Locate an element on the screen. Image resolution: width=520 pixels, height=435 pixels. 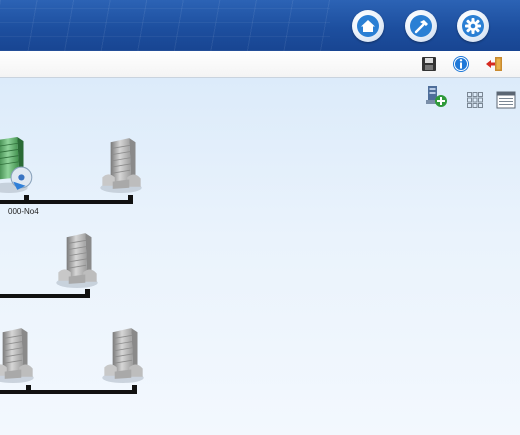
save-icon is located at coordinates (429, 67).